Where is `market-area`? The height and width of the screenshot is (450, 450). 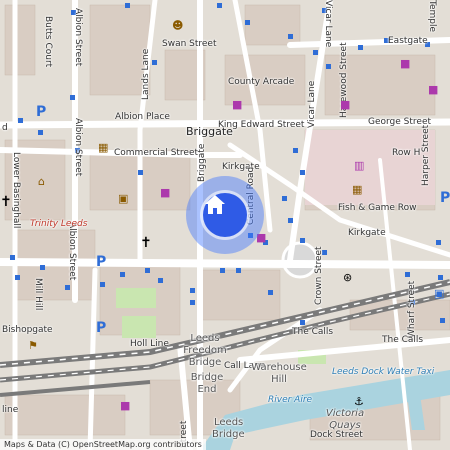
market-area is located at coordinates (370, 167).